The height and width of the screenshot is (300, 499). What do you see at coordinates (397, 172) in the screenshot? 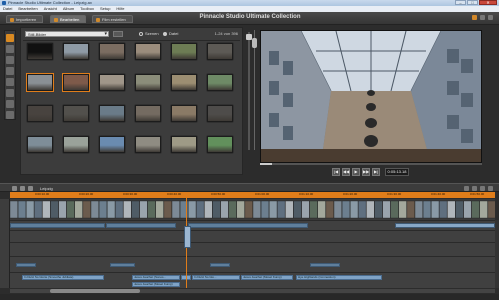
I see `timecode-display: 0:05:13.18` at bounding box center [397, 172].